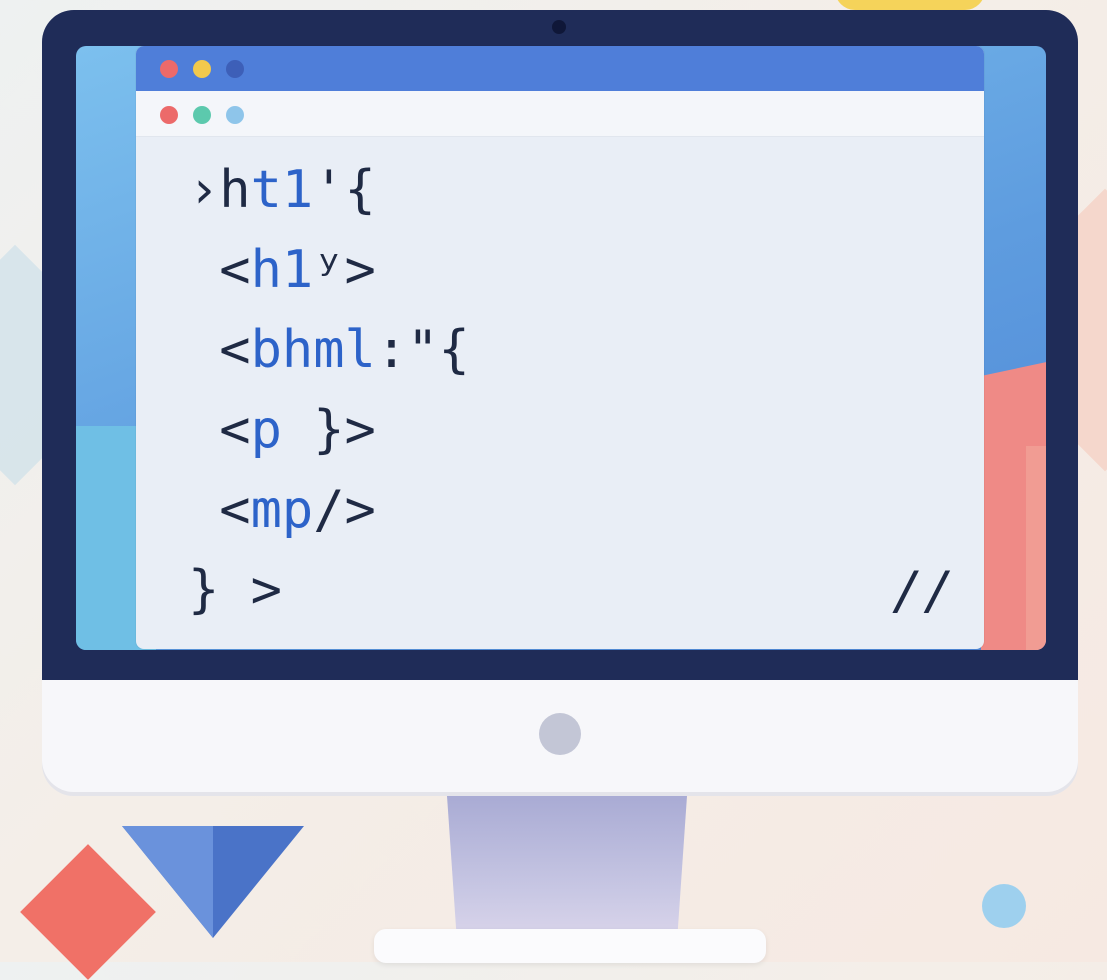  I want to click on code-tag: h1, so click(282, 270).